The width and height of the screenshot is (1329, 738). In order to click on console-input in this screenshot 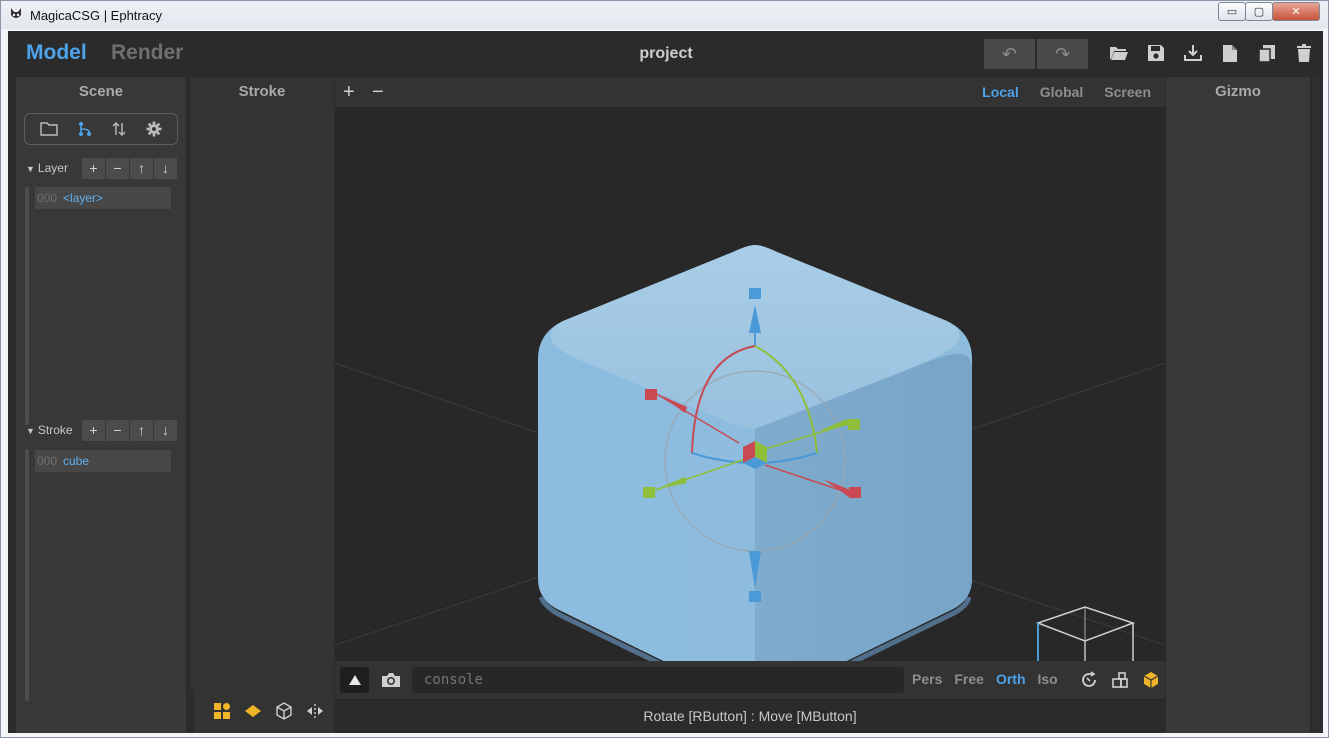, I will do `click(658, 680)`.